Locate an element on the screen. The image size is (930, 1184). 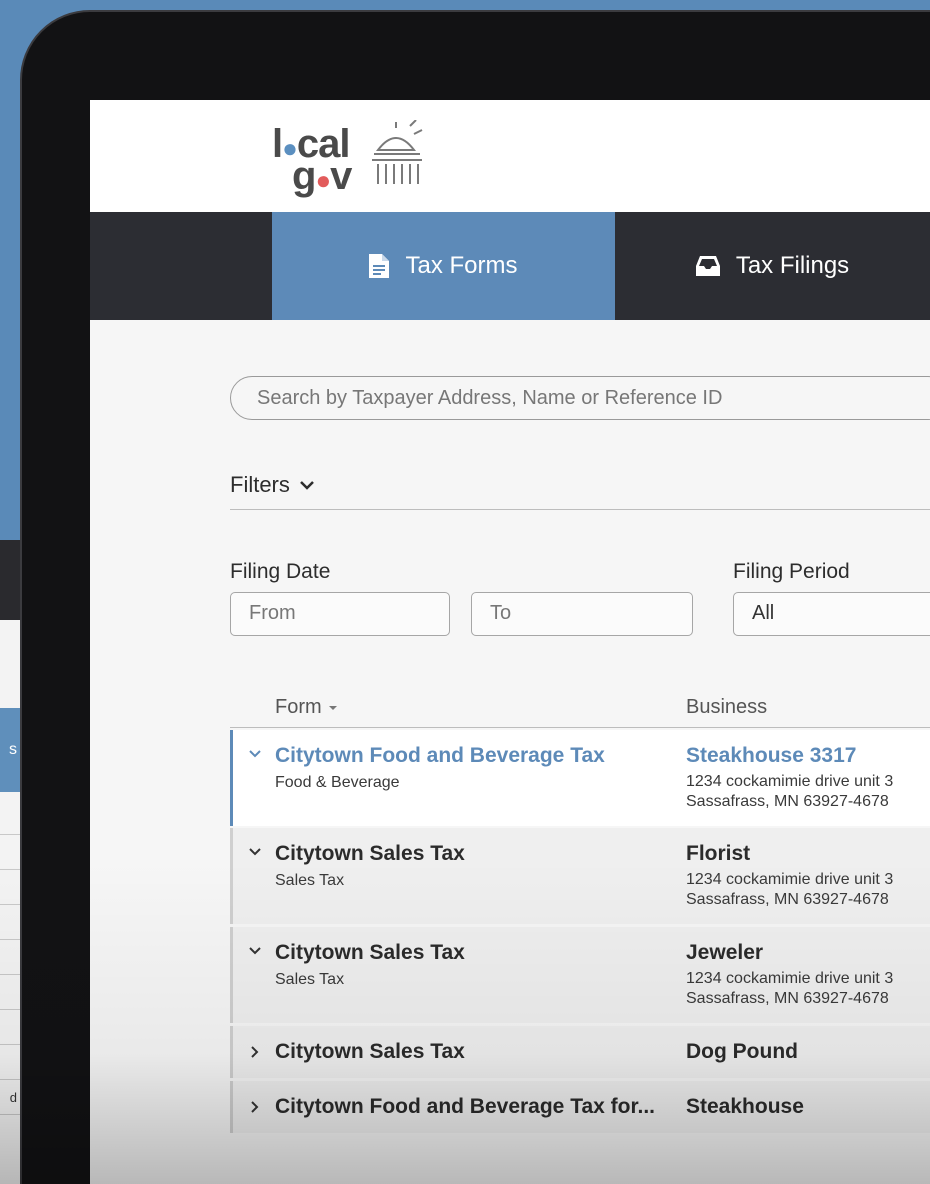
filters-divider is located at coordinates (580, 509).